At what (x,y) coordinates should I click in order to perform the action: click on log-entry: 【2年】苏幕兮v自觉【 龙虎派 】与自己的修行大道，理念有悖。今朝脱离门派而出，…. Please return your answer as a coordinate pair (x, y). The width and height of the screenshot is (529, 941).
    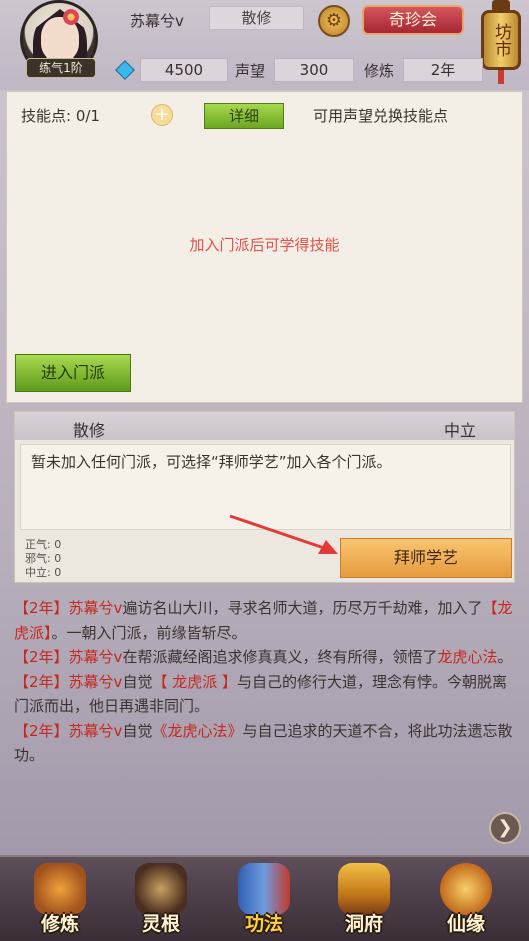
    Looking at the image, I should click on (266, 694).